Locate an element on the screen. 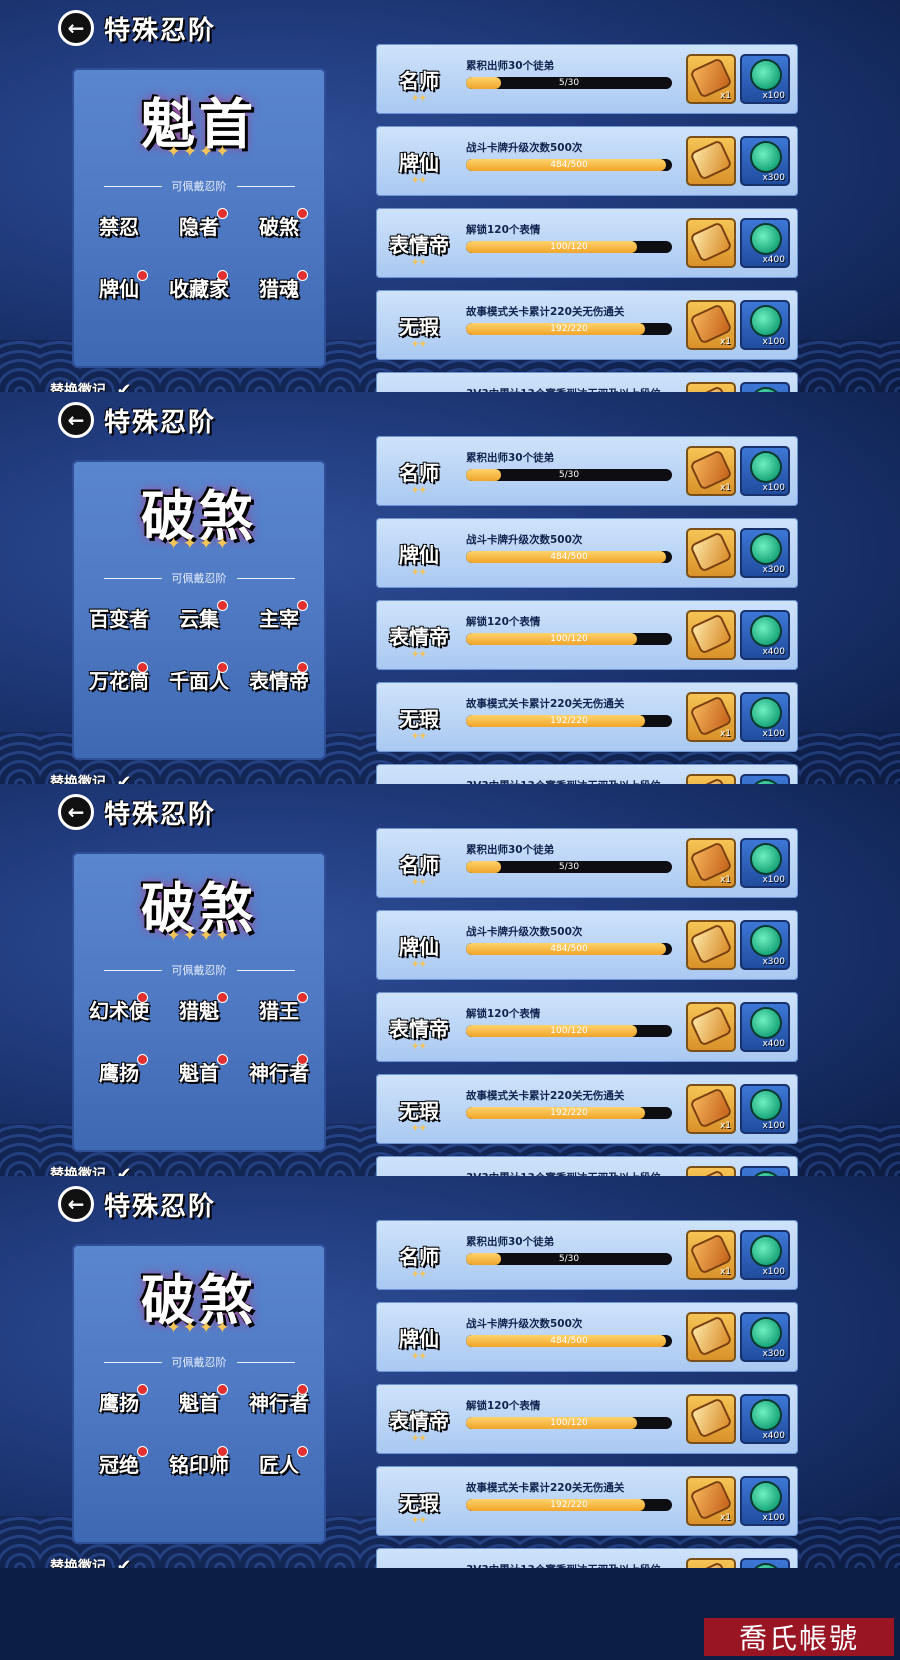 The image size is (900, 1660). badge-option: 禁忍 is located at coordinates (119, 227).